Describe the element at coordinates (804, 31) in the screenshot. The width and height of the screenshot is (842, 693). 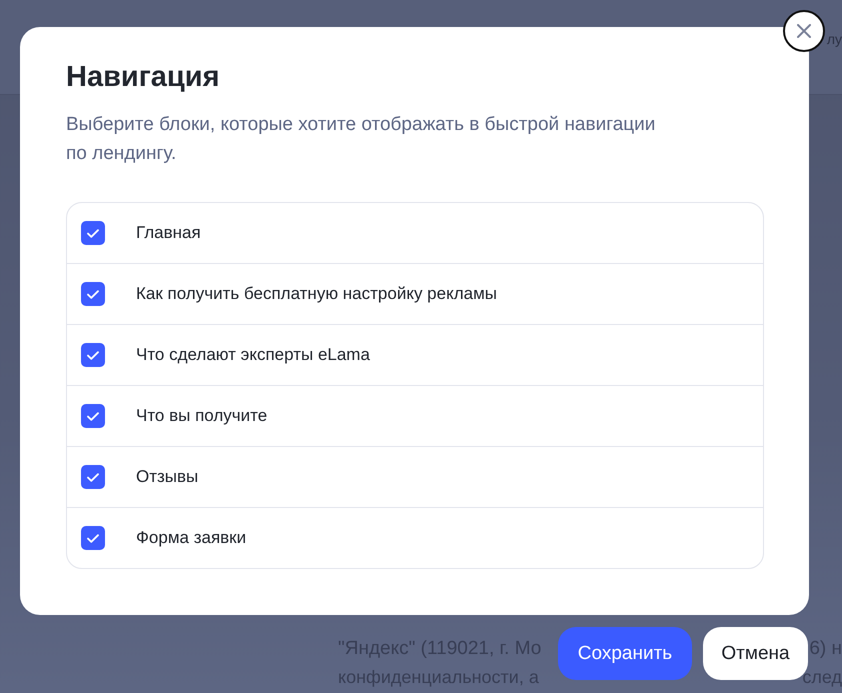
I see `close-icon` at that location.